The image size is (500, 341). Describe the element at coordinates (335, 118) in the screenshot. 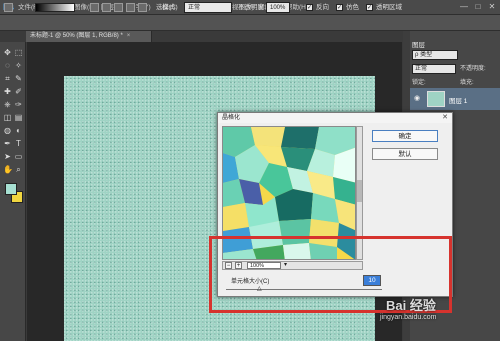

I see `dialog-title: 晶格化` at that location.